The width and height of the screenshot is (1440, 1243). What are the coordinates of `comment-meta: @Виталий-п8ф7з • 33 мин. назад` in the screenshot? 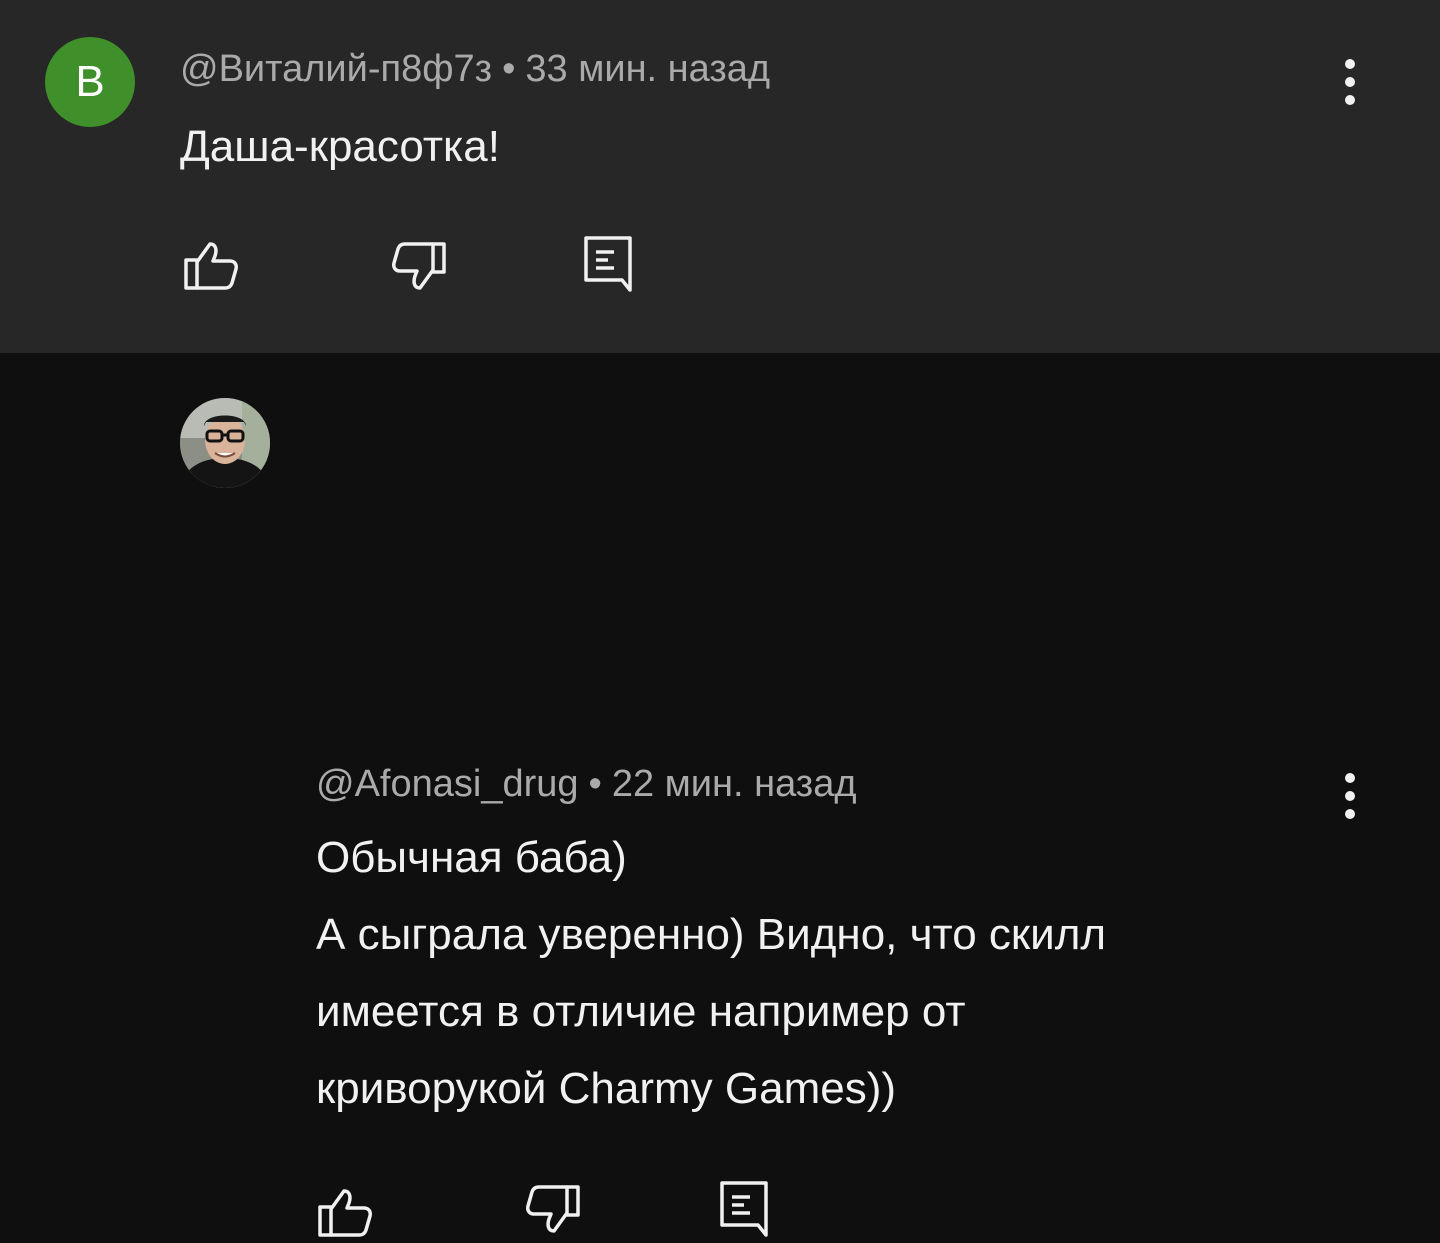 It's located at (475, 69).